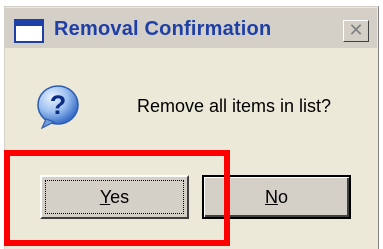 The height and width of the screenshot is (249, 383). What do you see at coordinates (163, 29) in the screenshot?
I see `window-title: Removal Confirmation` at bounding box center [163, 29].